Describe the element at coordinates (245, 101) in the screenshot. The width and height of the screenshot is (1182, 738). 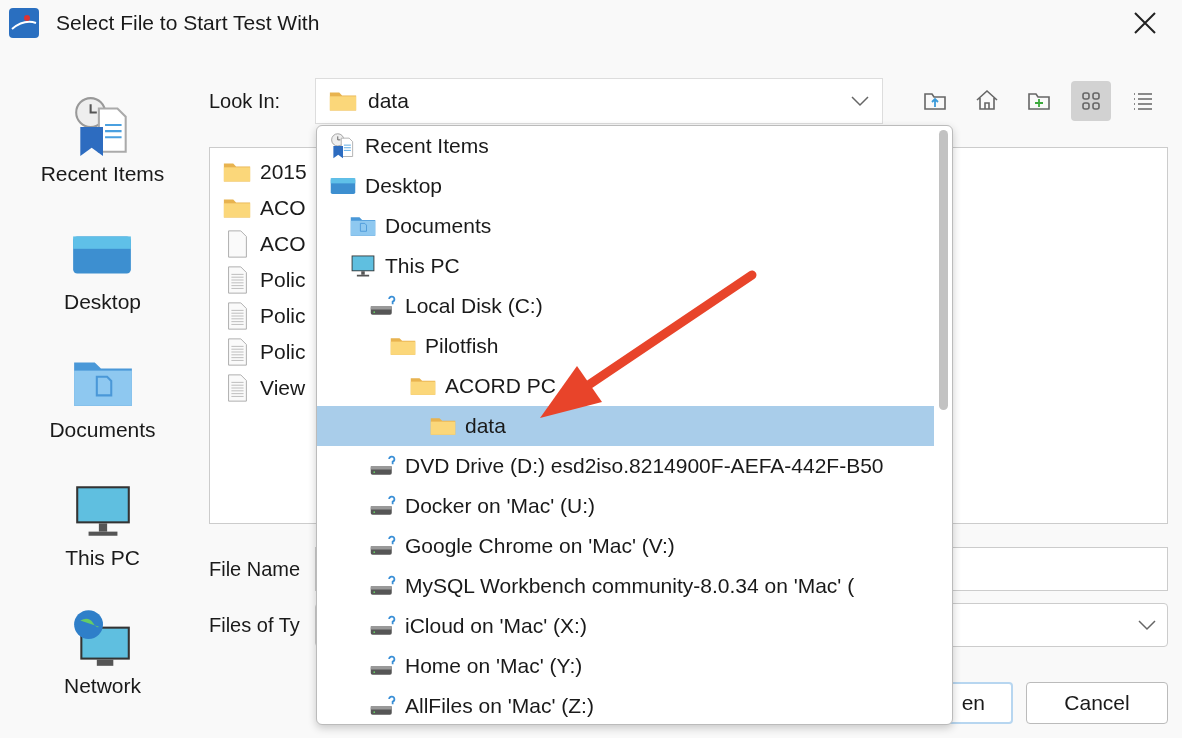
I see `look-in-label: Look In:` at that location.